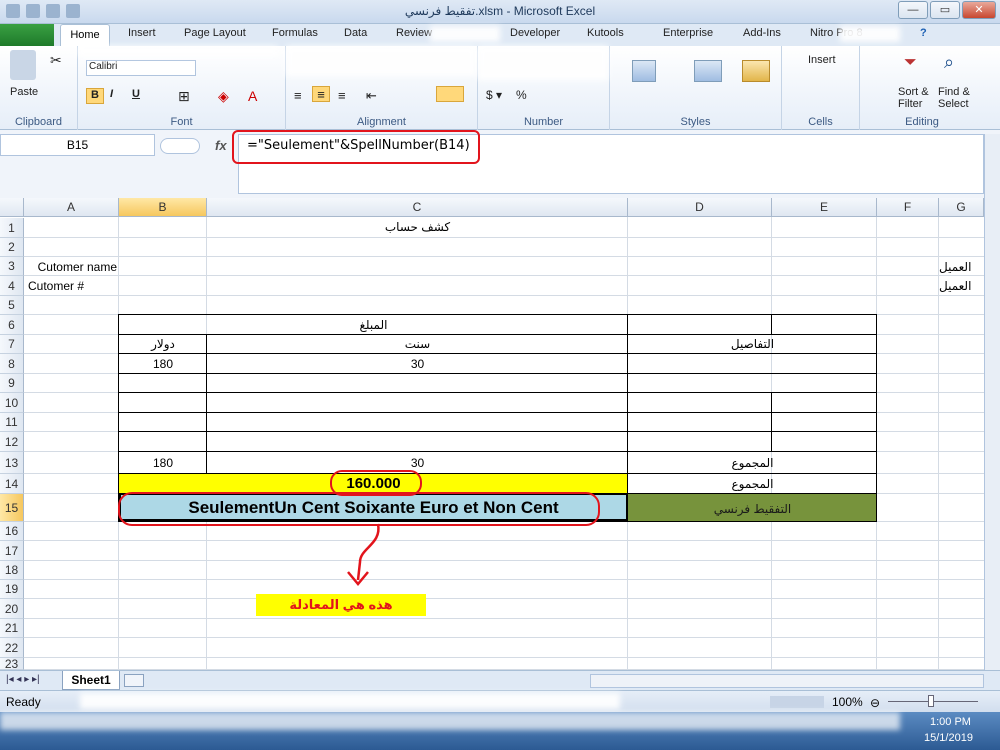 This screenshot has height=750, width=1000. I want to click on font-color-icon: A, so click(252, 96).